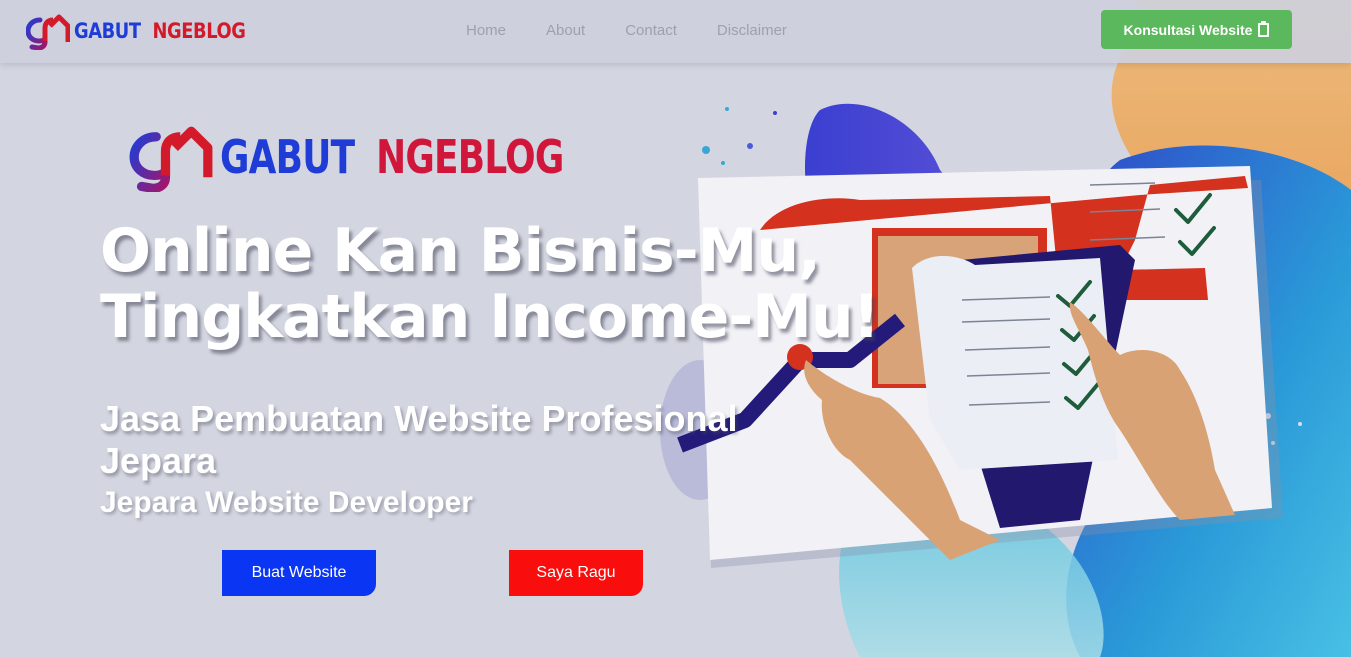 The height and width of the screenshot is (657, 1351). I want to click on hero-brand-logo: GABUT NGEBLOG, so click(394, 157).